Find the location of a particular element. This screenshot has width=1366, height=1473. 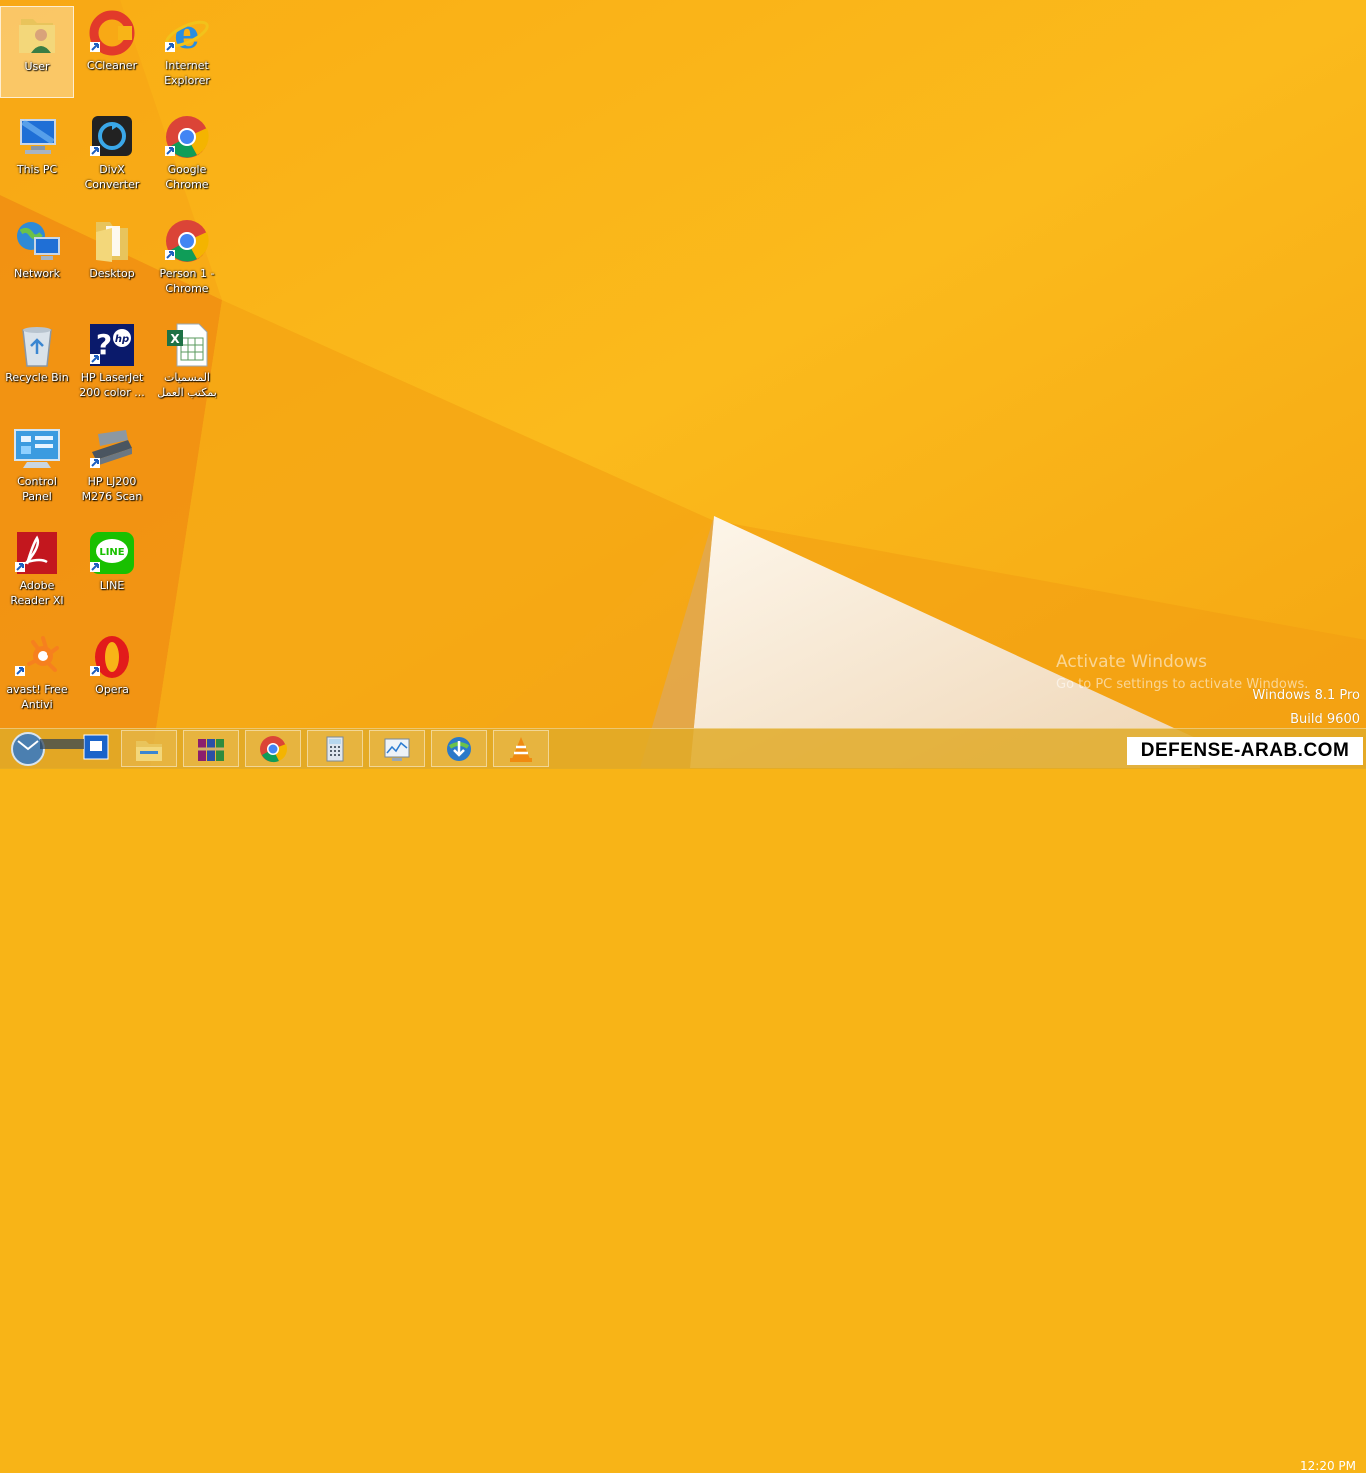

opera-icon is located at coordinates (109, 657).